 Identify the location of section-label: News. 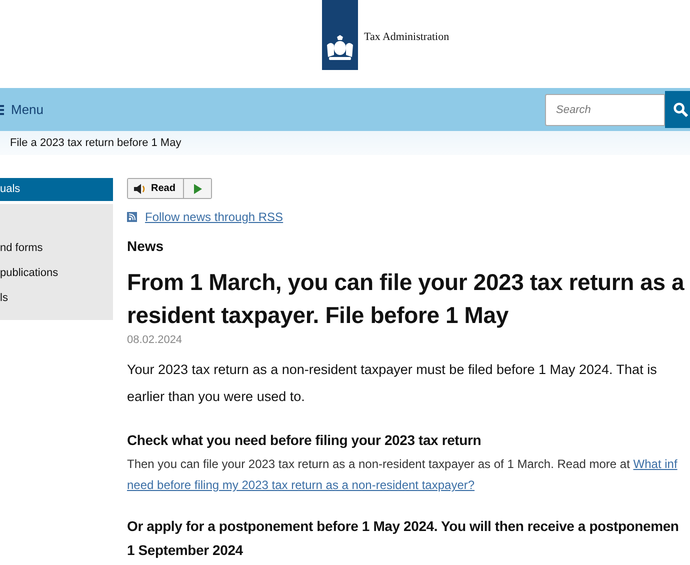
(146, 246).